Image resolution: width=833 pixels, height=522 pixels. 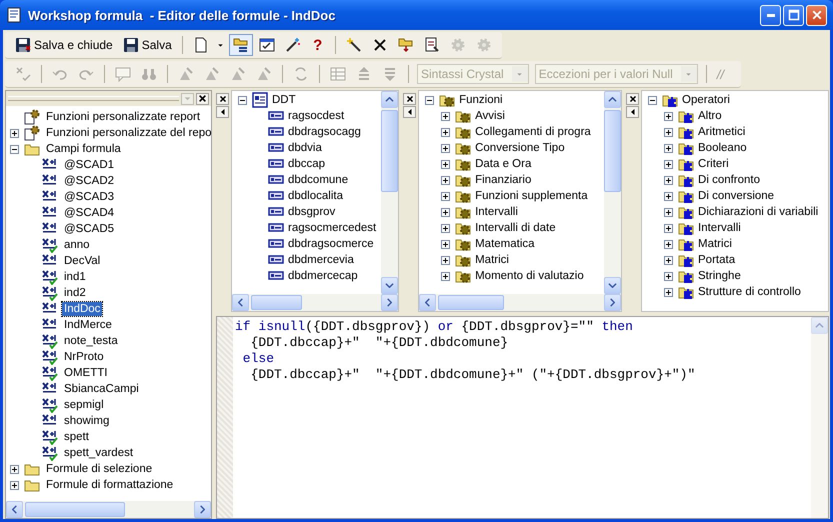 I want to click on tree-item: Momento di valutazio, so click(x=529, y=276).